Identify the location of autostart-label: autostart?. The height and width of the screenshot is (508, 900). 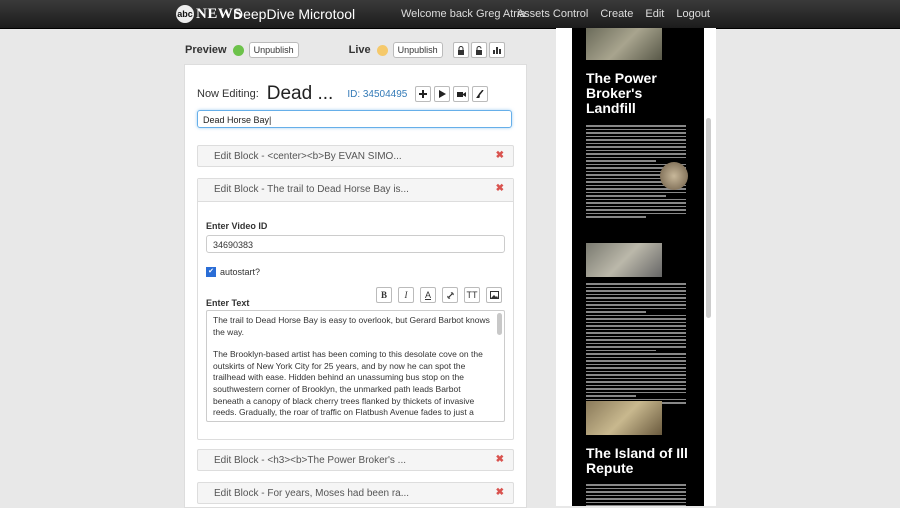
(240, 272).